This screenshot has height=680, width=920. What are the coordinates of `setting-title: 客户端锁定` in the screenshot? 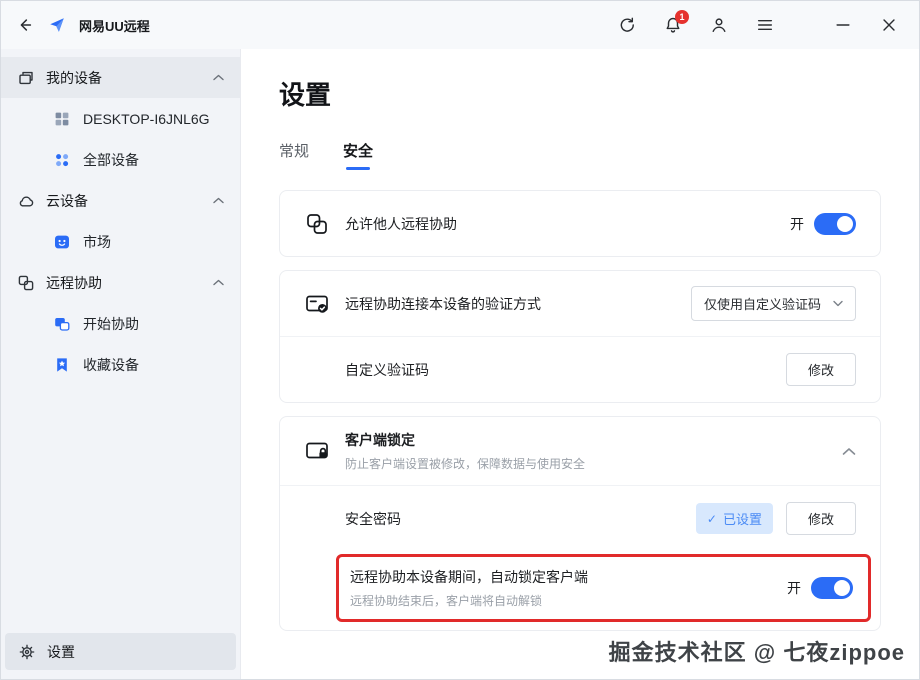 It's located at (380, 440).